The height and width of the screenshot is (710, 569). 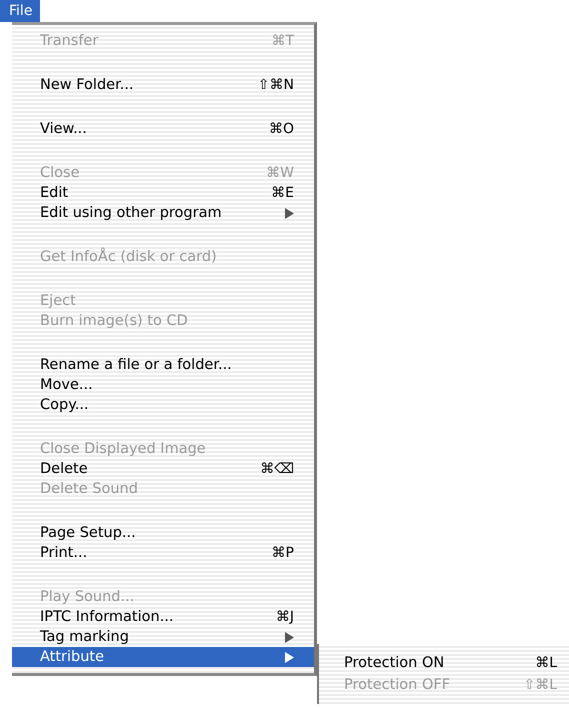 I want to click on menu-item: Tag marking, so click(x=163, y=637).